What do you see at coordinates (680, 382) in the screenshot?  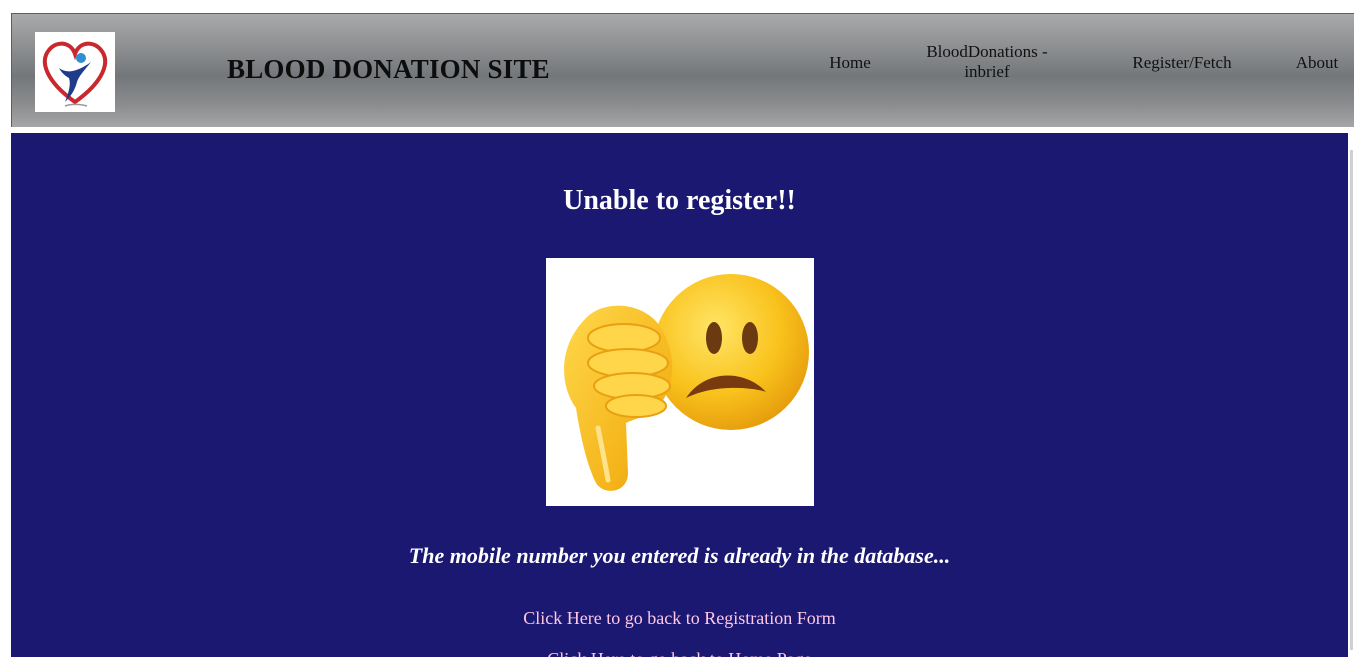 I see `thumbs-down-sad-emoji-icon` at bounding box center [680, 382].